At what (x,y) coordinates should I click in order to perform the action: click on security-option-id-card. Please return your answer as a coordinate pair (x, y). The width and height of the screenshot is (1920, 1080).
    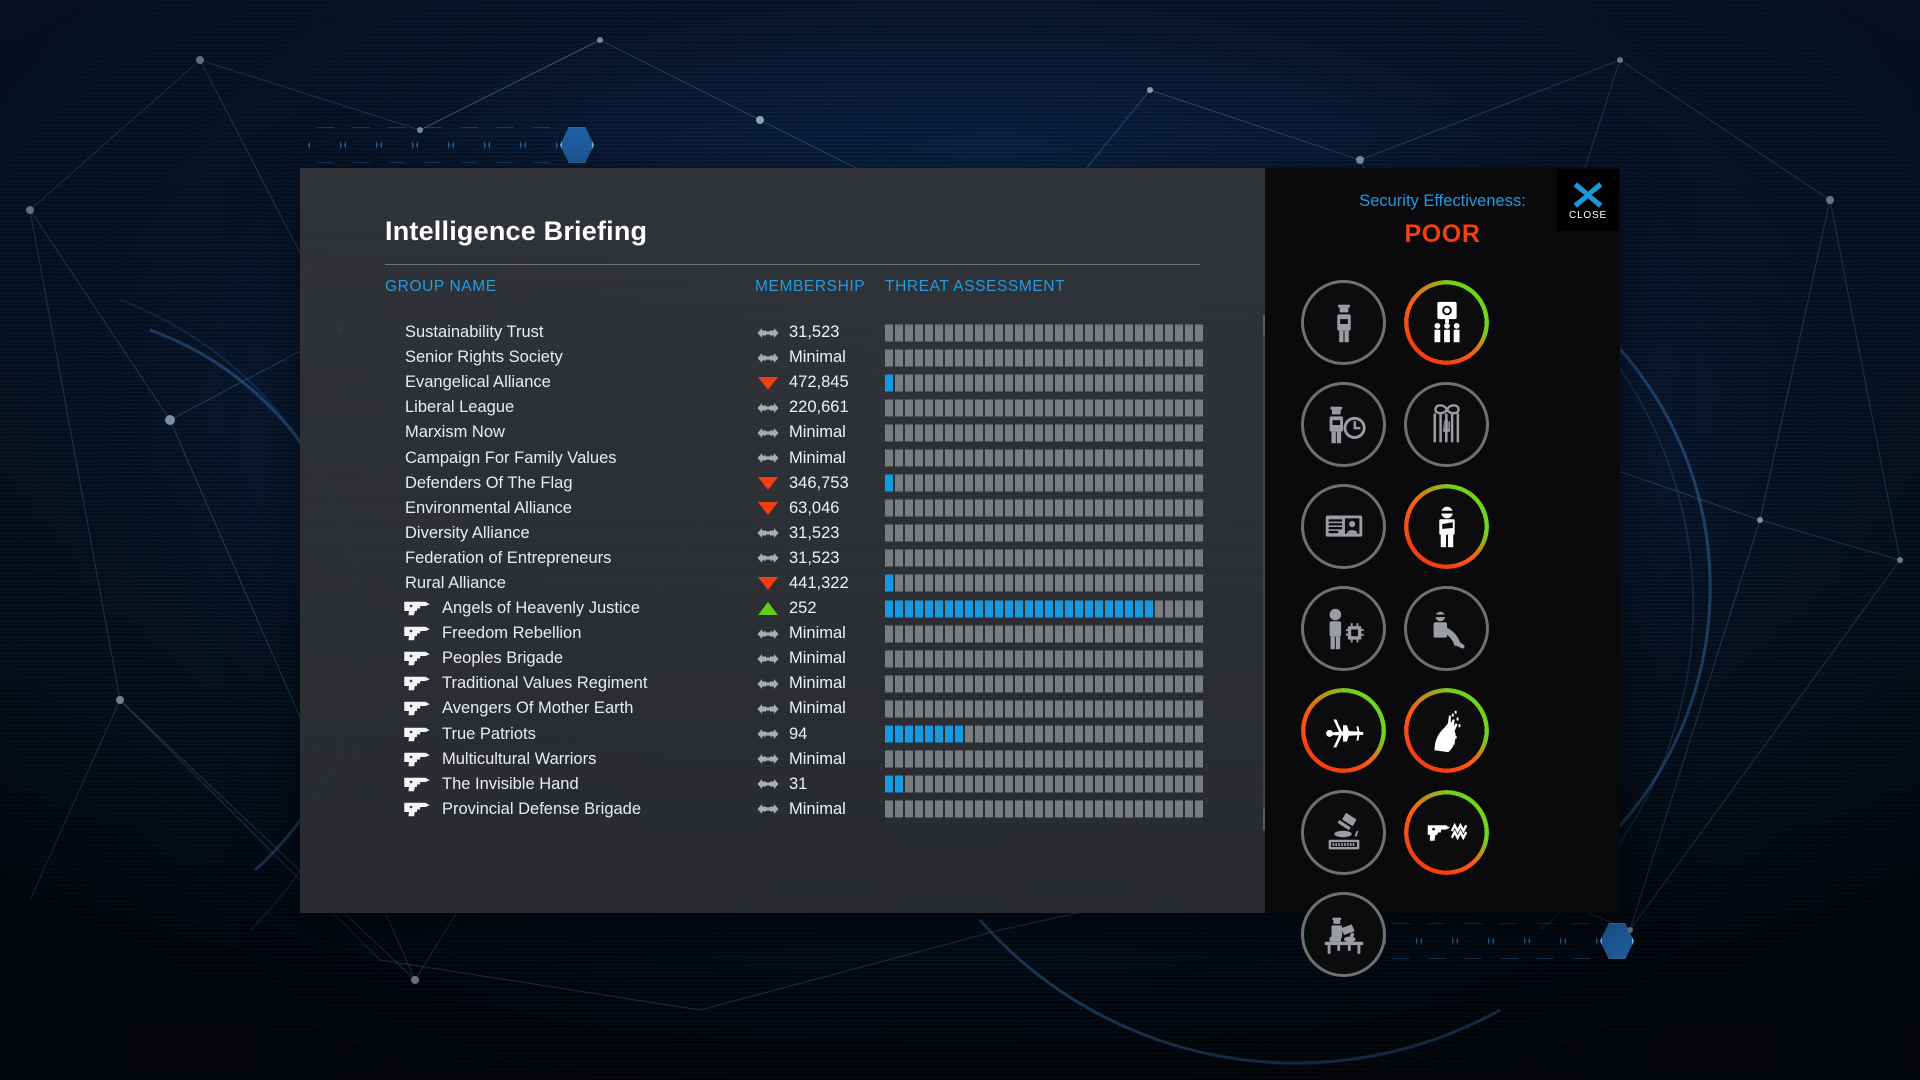
    Looking at the image, I should click on (1343, 526).